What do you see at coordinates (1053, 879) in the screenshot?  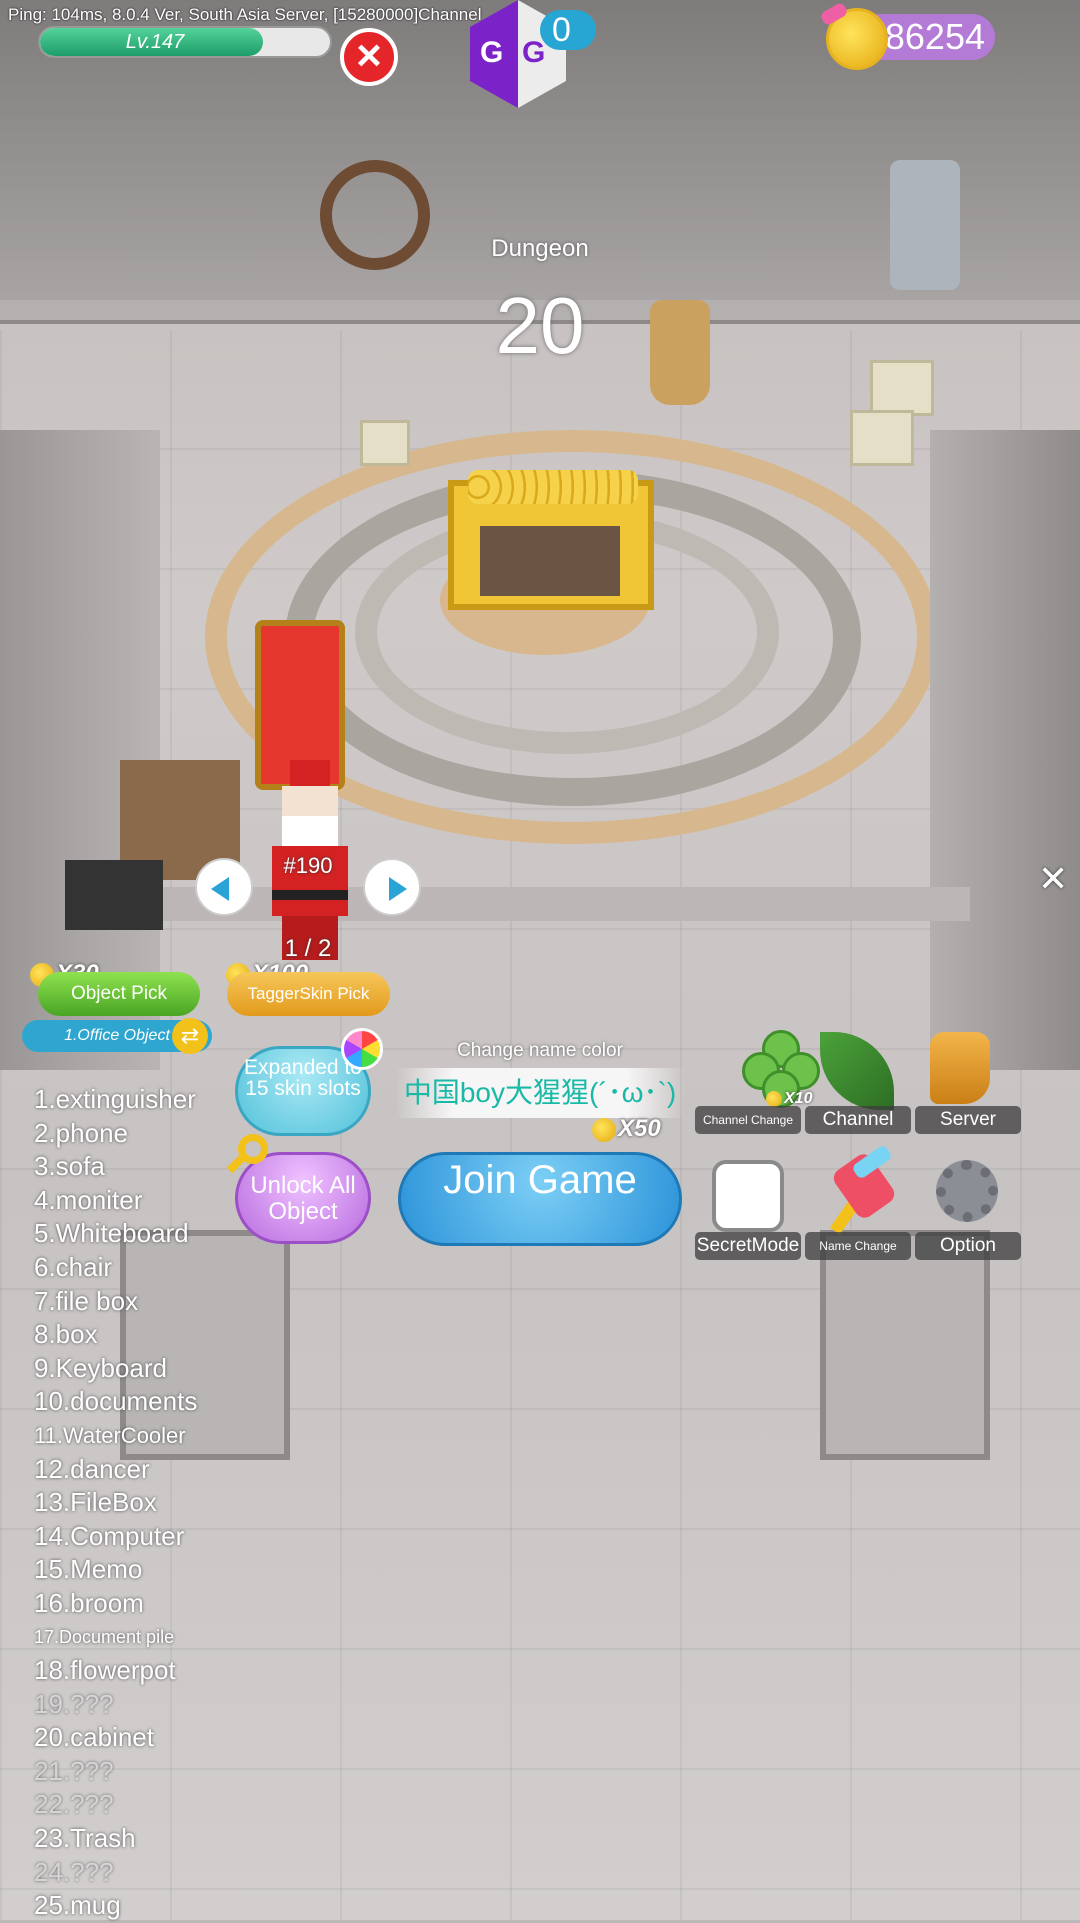 I see `close-panel-icon: ✕` at bounding box center [1053, 879].